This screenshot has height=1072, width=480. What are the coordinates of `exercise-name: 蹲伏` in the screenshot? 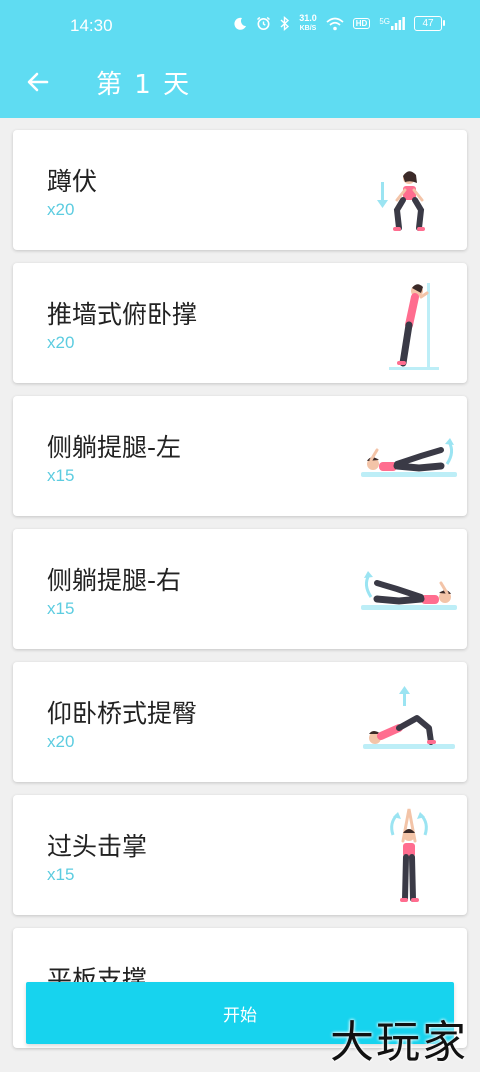 It's located at (72, 181).